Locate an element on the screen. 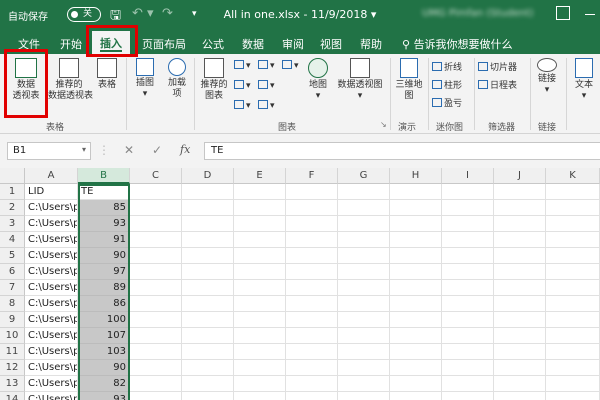 The image size is (600, 400). cell-b: TE is located at coordinates (104, 192).